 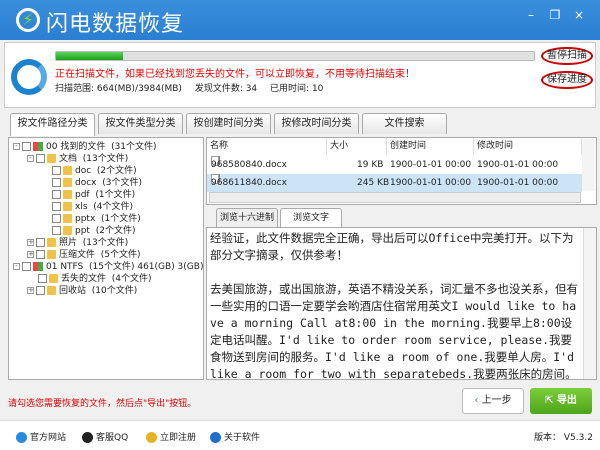 I want to click on tree-node: ppt (2个文件), so click(x=88, y=231).